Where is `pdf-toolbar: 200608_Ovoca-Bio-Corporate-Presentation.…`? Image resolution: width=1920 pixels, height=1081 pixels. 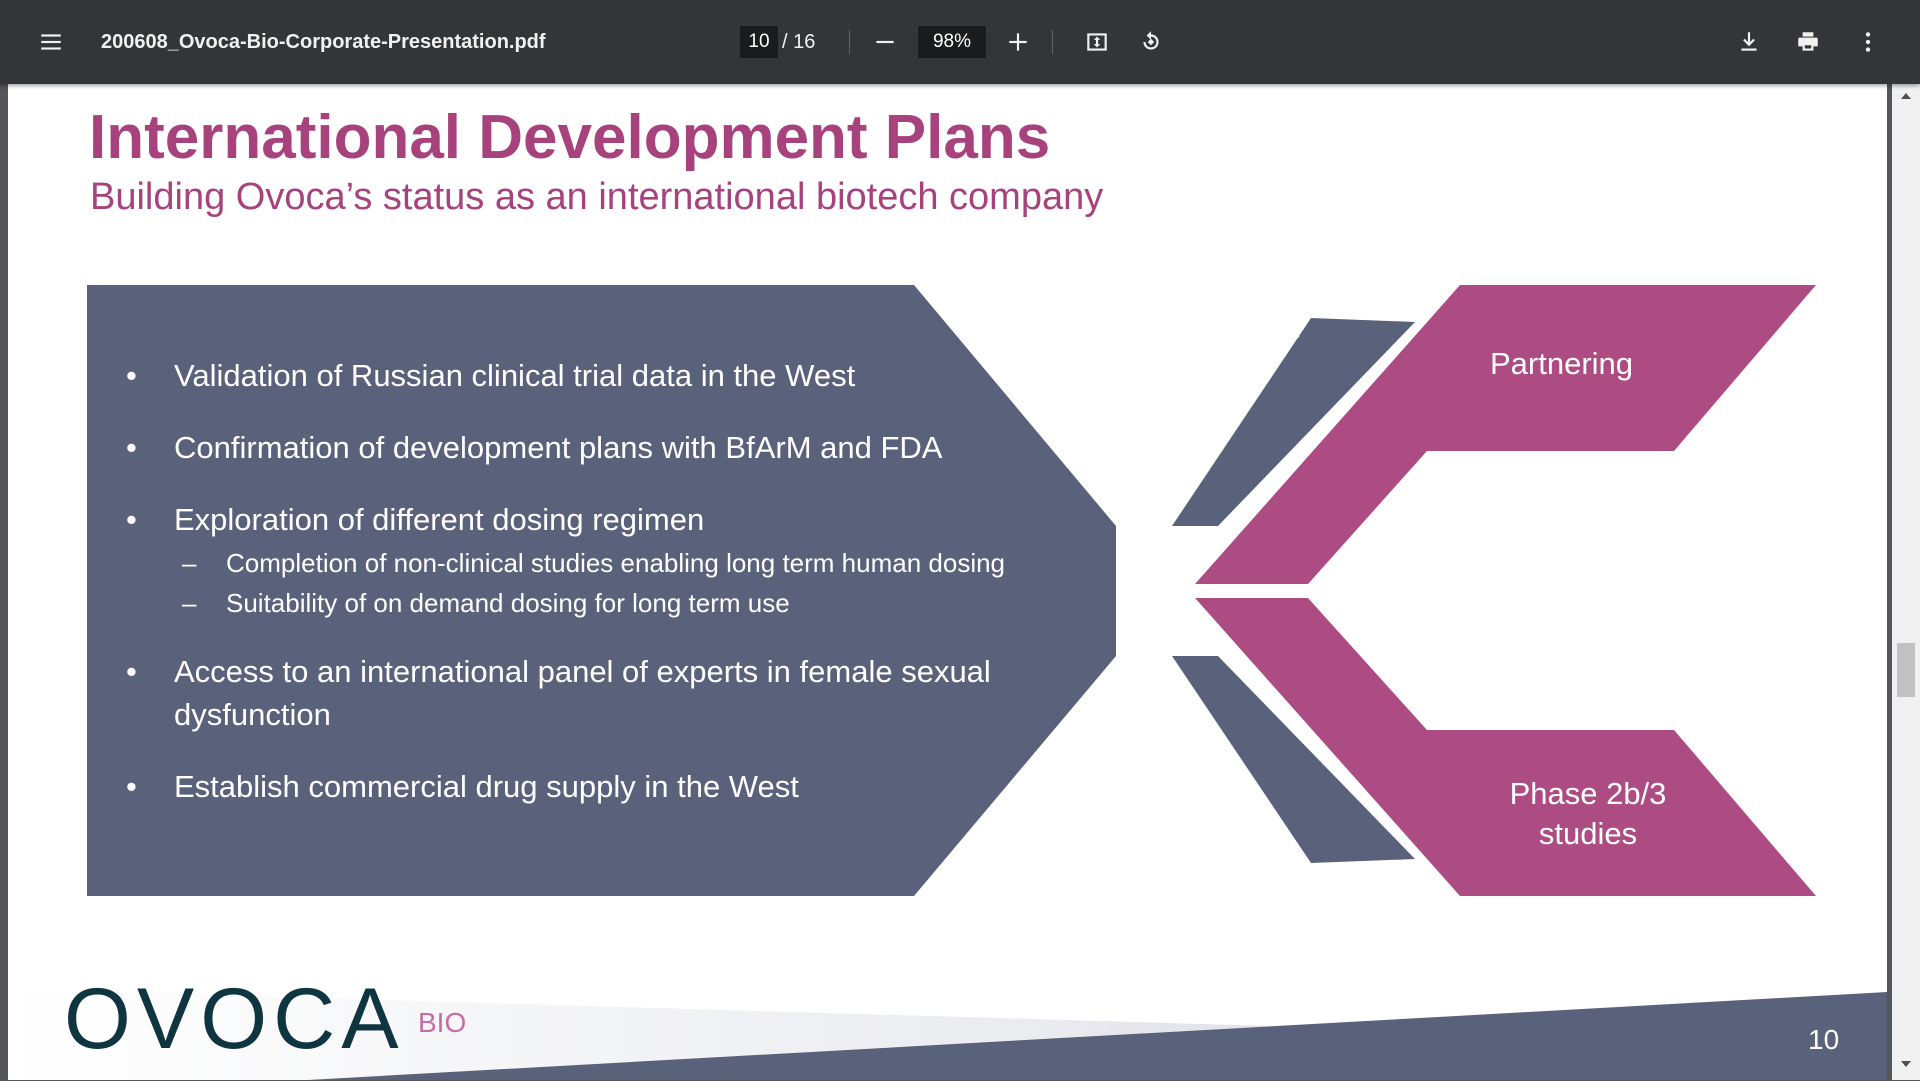
pdf-toolbar: 200608_Ovoca-Bio-Corporate-Presentation.… is located at coordinates (960, 42).